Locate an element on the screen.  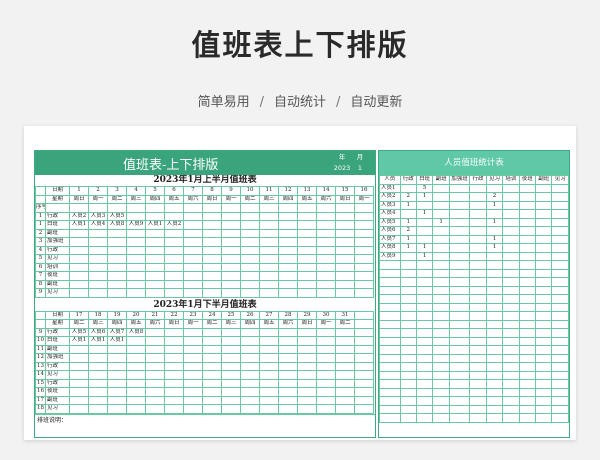
row-number: 17 is located at coordinates (40, 400).